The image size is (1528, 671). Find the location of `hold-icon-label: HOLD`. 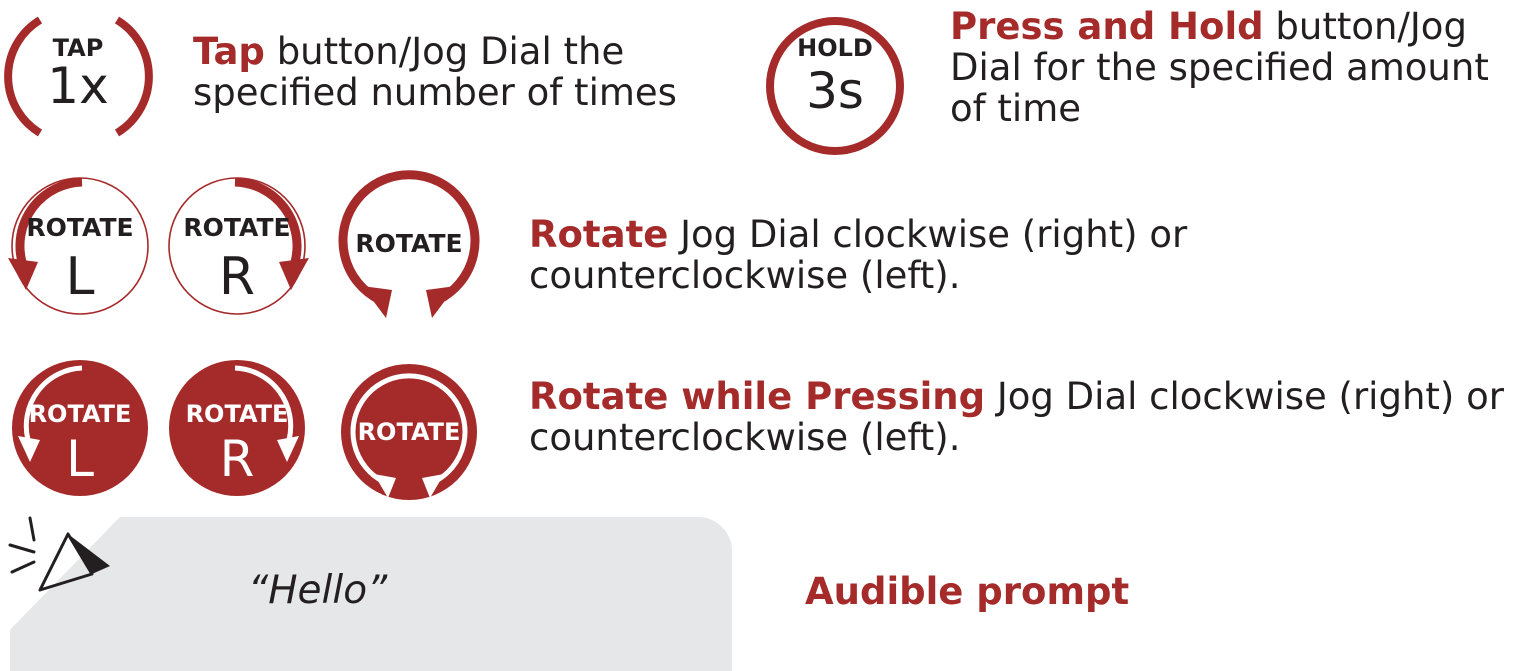

hold-icon-label: HOLD is located at coordinates (835, 48).